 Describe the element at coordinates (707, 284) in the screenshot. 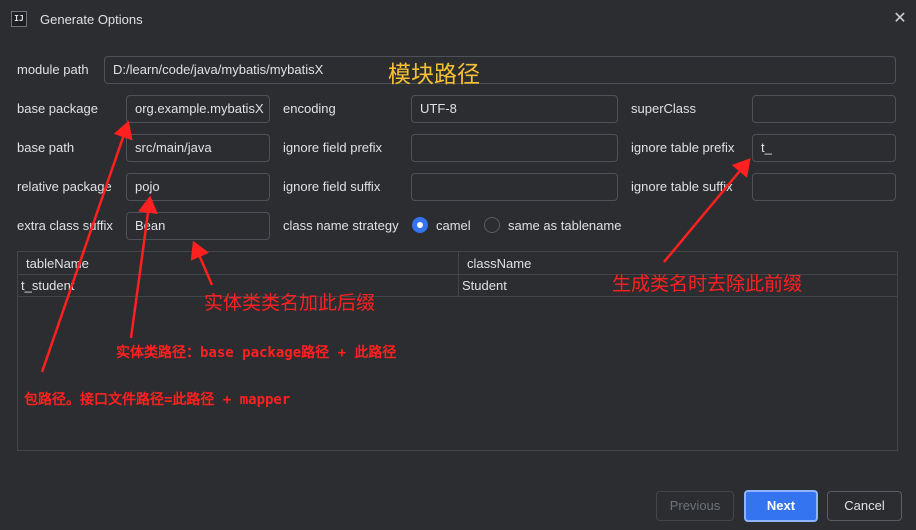

I see `annotation-table-prefix: 生成类名时去除此前缀` at that location.